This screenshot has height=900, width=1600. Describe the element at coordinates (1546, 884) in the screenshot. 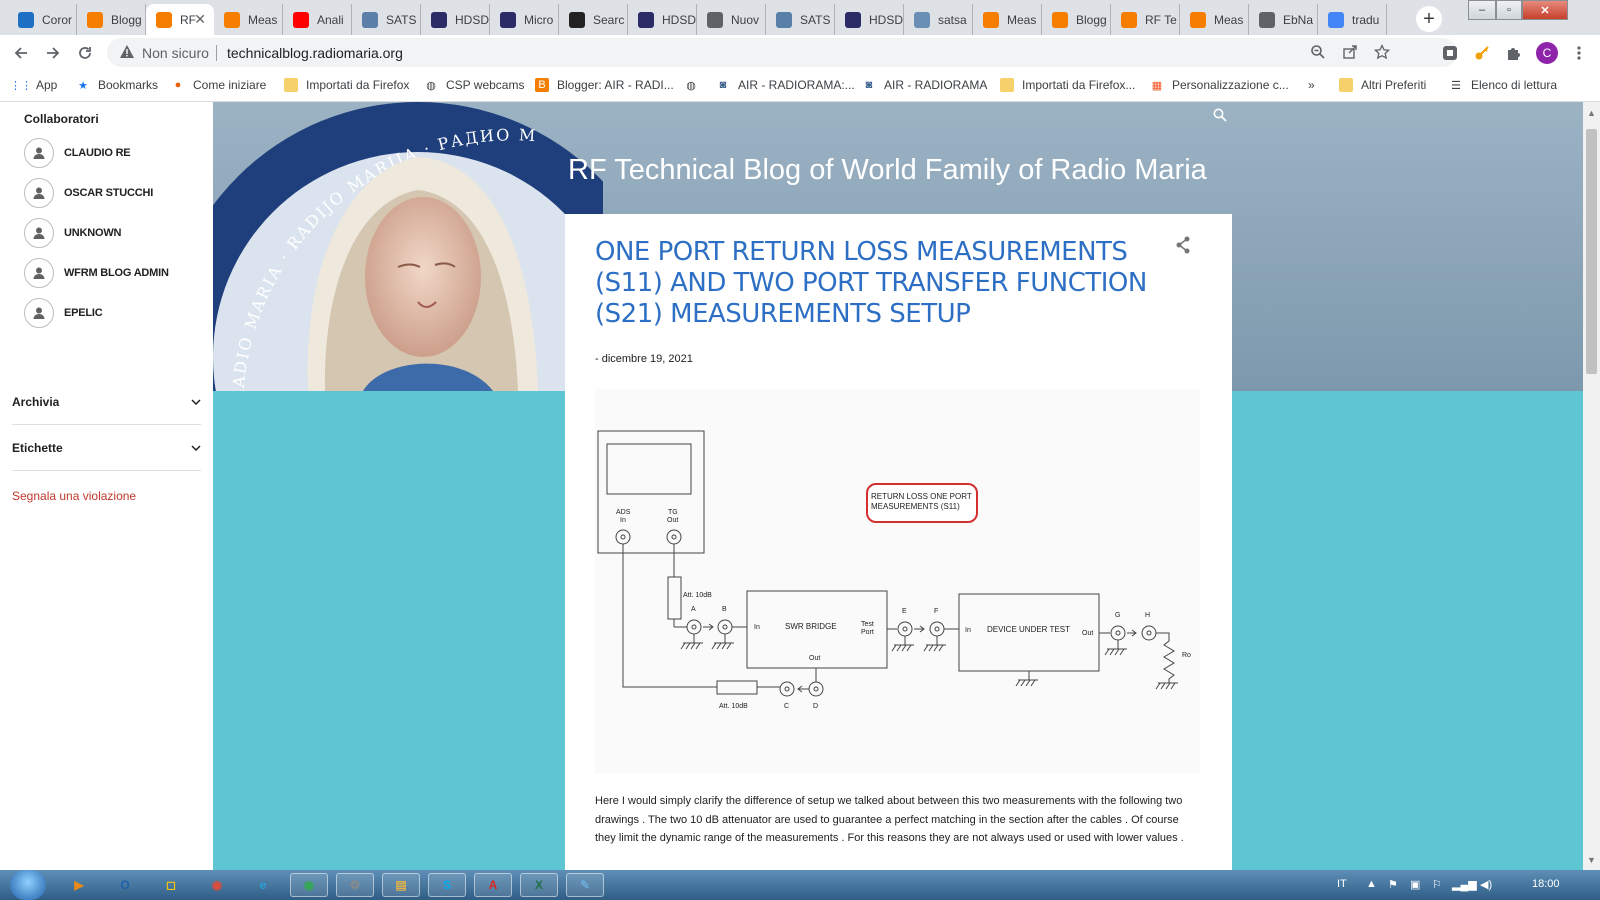

I see `clock-time: 18:00` at that location.